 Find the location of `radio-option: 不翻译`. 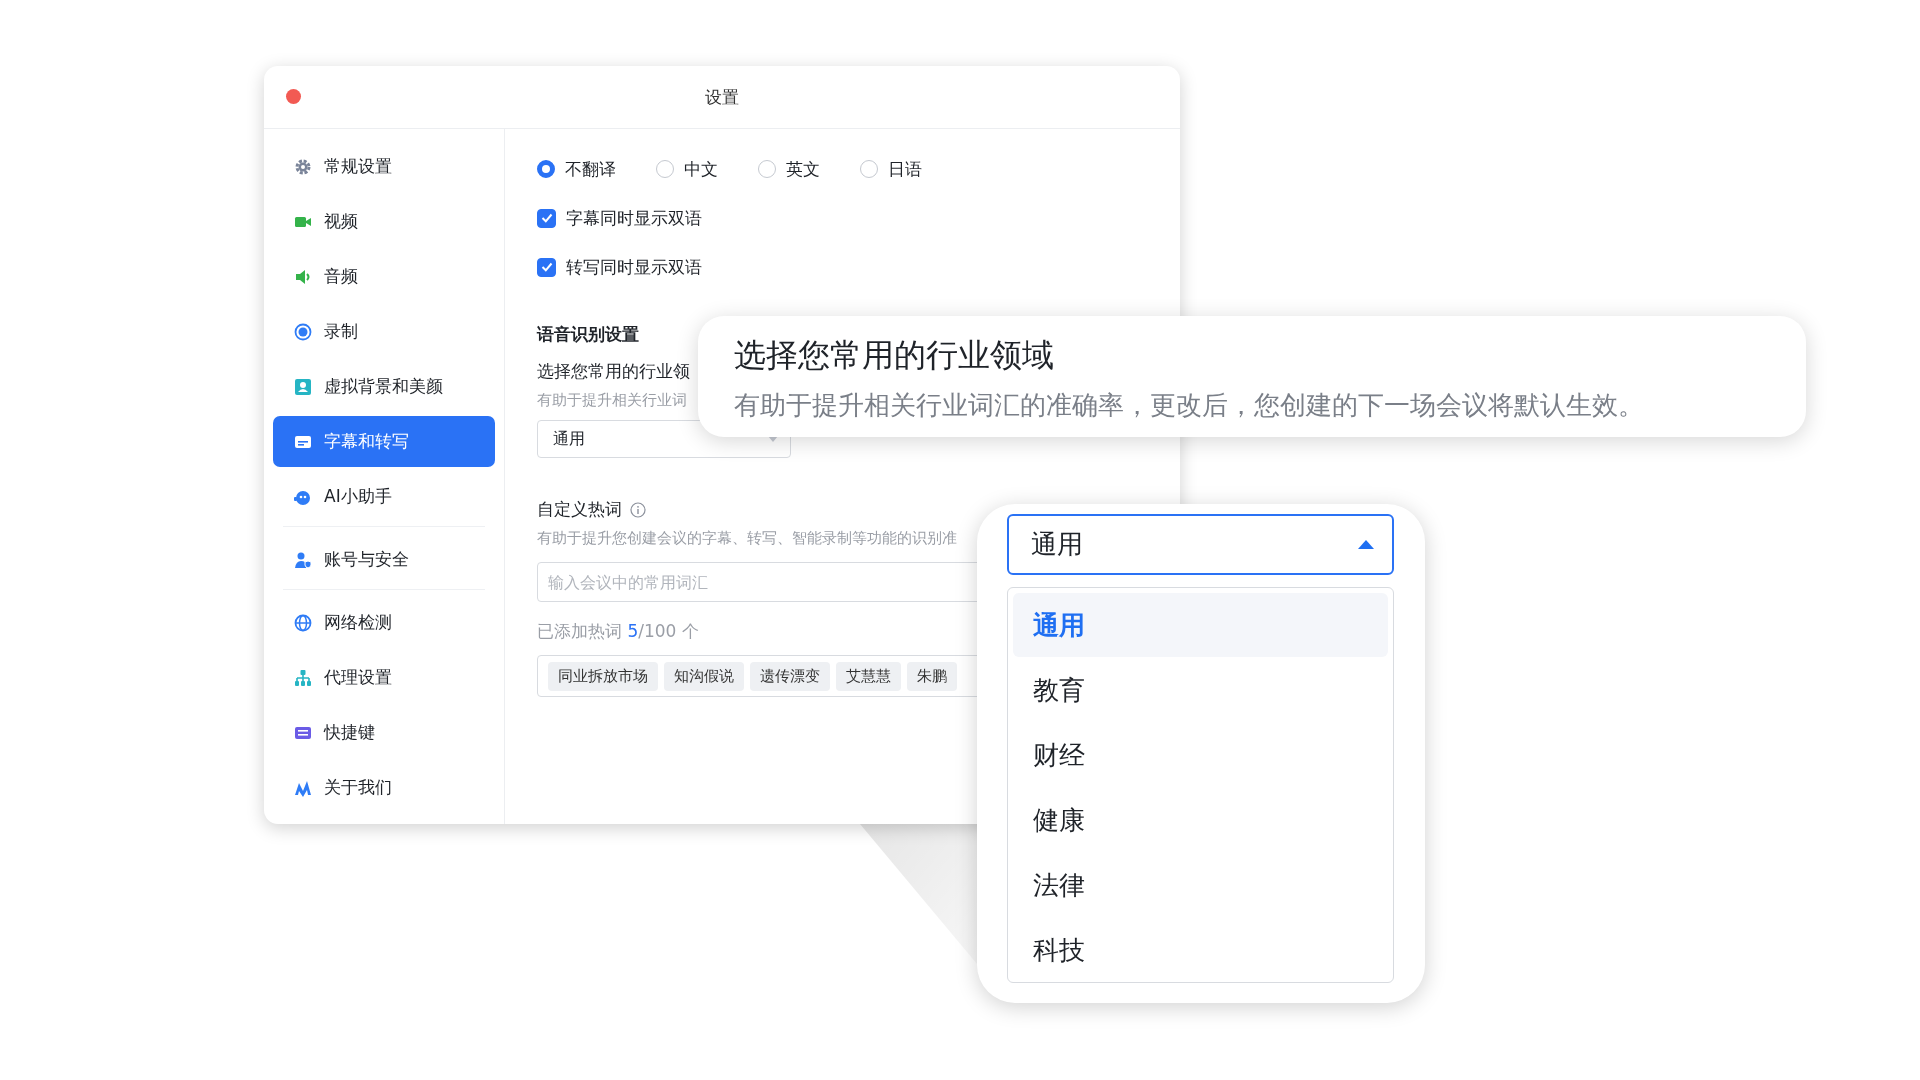

radio-option: 不翻译 is located at coordinates (576, 169).